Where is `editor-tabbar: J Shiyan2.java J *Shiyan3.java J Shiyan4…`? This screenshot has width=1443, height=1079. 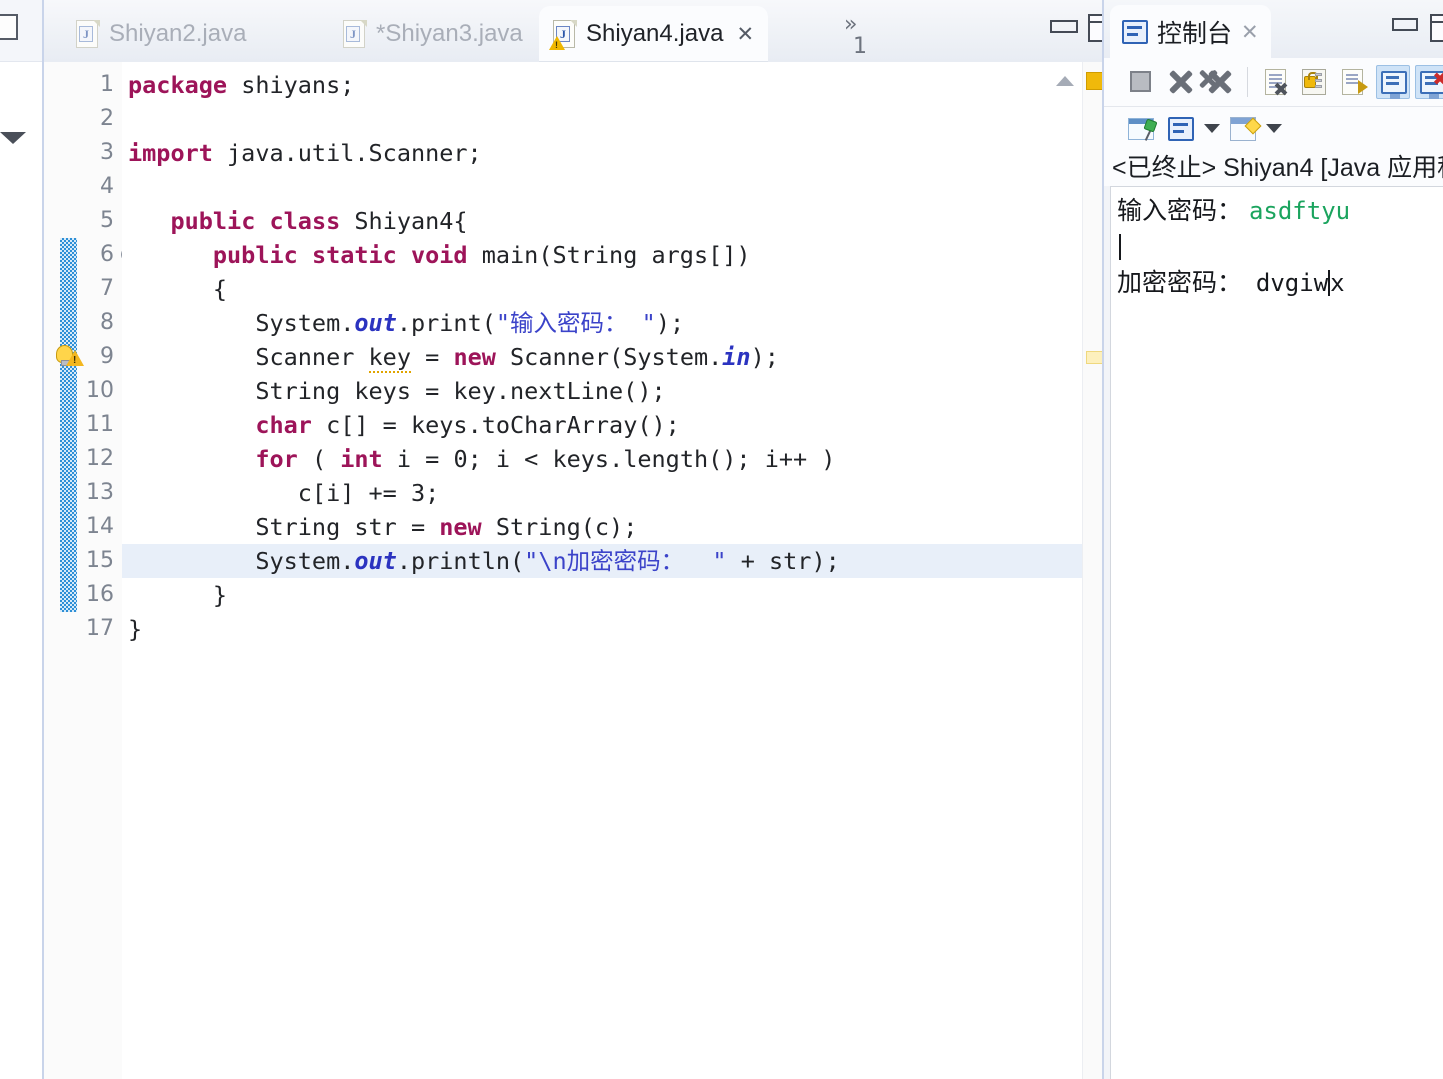
editor-tabbar: J Shiyan2.java J *Shiyan3.java J Shiyan4… is located at coordinates (581, 31).